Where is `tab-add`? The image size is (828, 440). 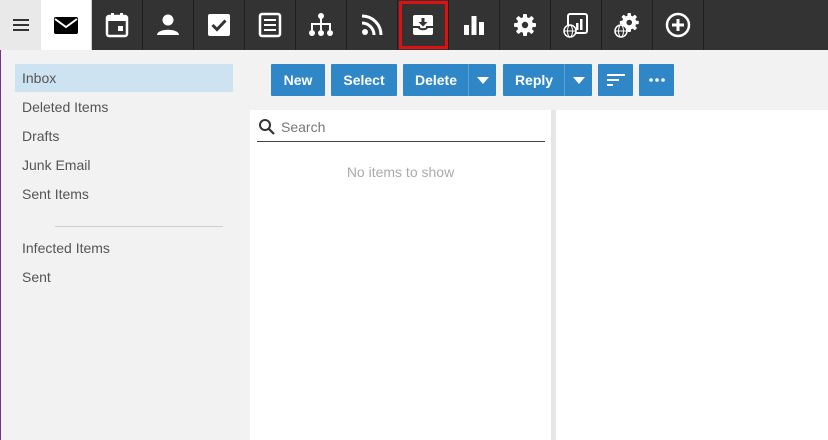 tab-add is located at coordinates (678, 25).